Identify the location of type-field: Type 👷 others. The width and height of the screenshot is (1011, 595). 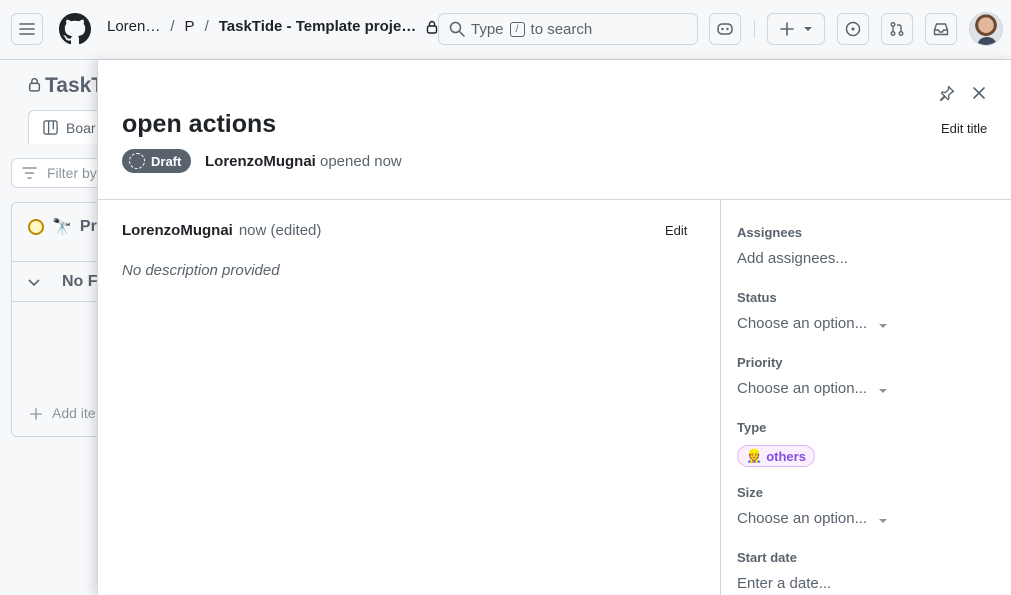
(776, 443).